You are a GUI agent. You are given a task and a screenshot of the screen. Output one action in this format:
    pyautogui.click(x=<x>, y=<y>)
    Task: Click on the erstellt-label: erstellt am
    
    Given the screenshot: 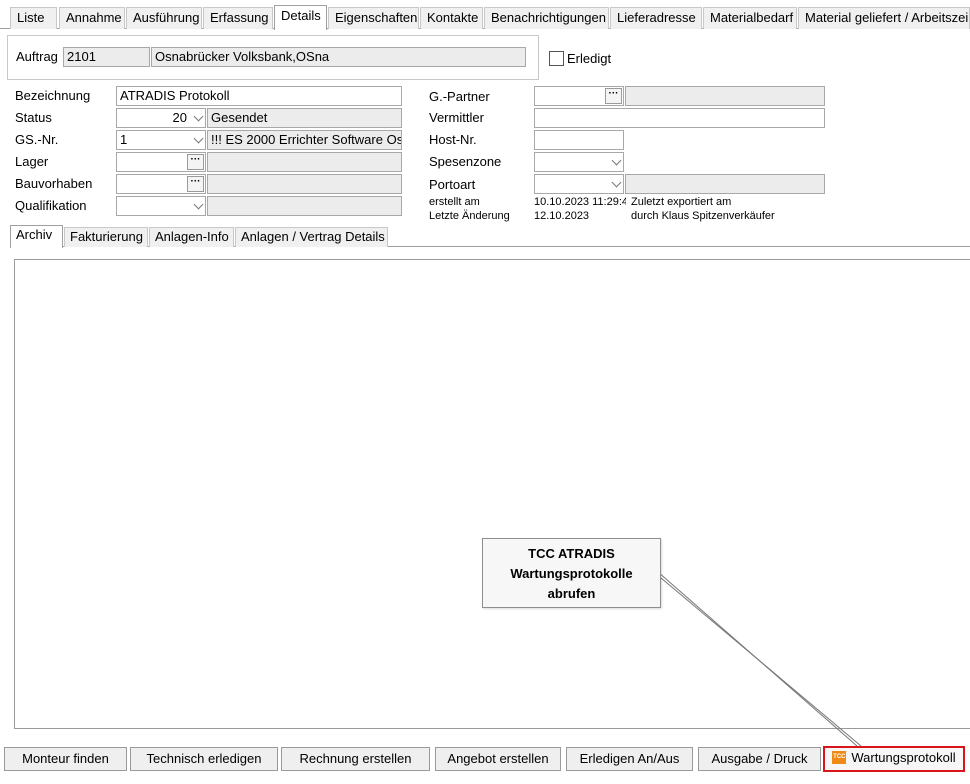 What is the action you would take?
    pyautogui.click(x=454, y=202)
    